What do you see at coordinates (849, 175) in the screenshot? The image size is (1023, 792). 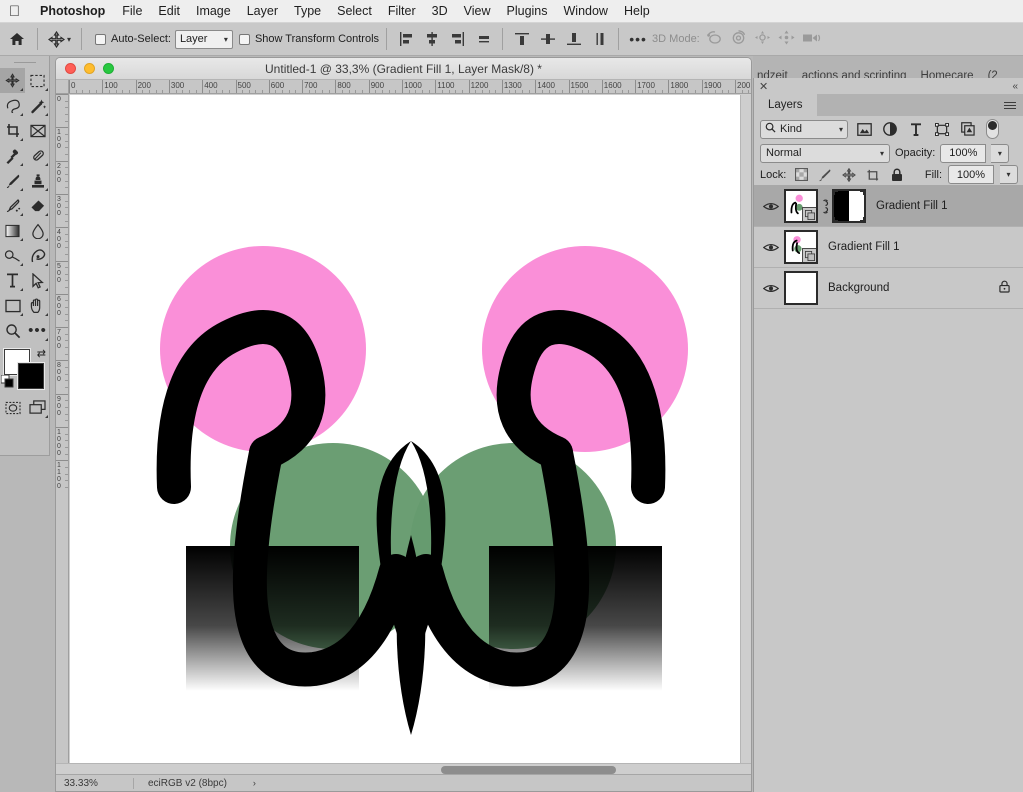 I see `lock-position-icon` at bounding box center [849, 175].